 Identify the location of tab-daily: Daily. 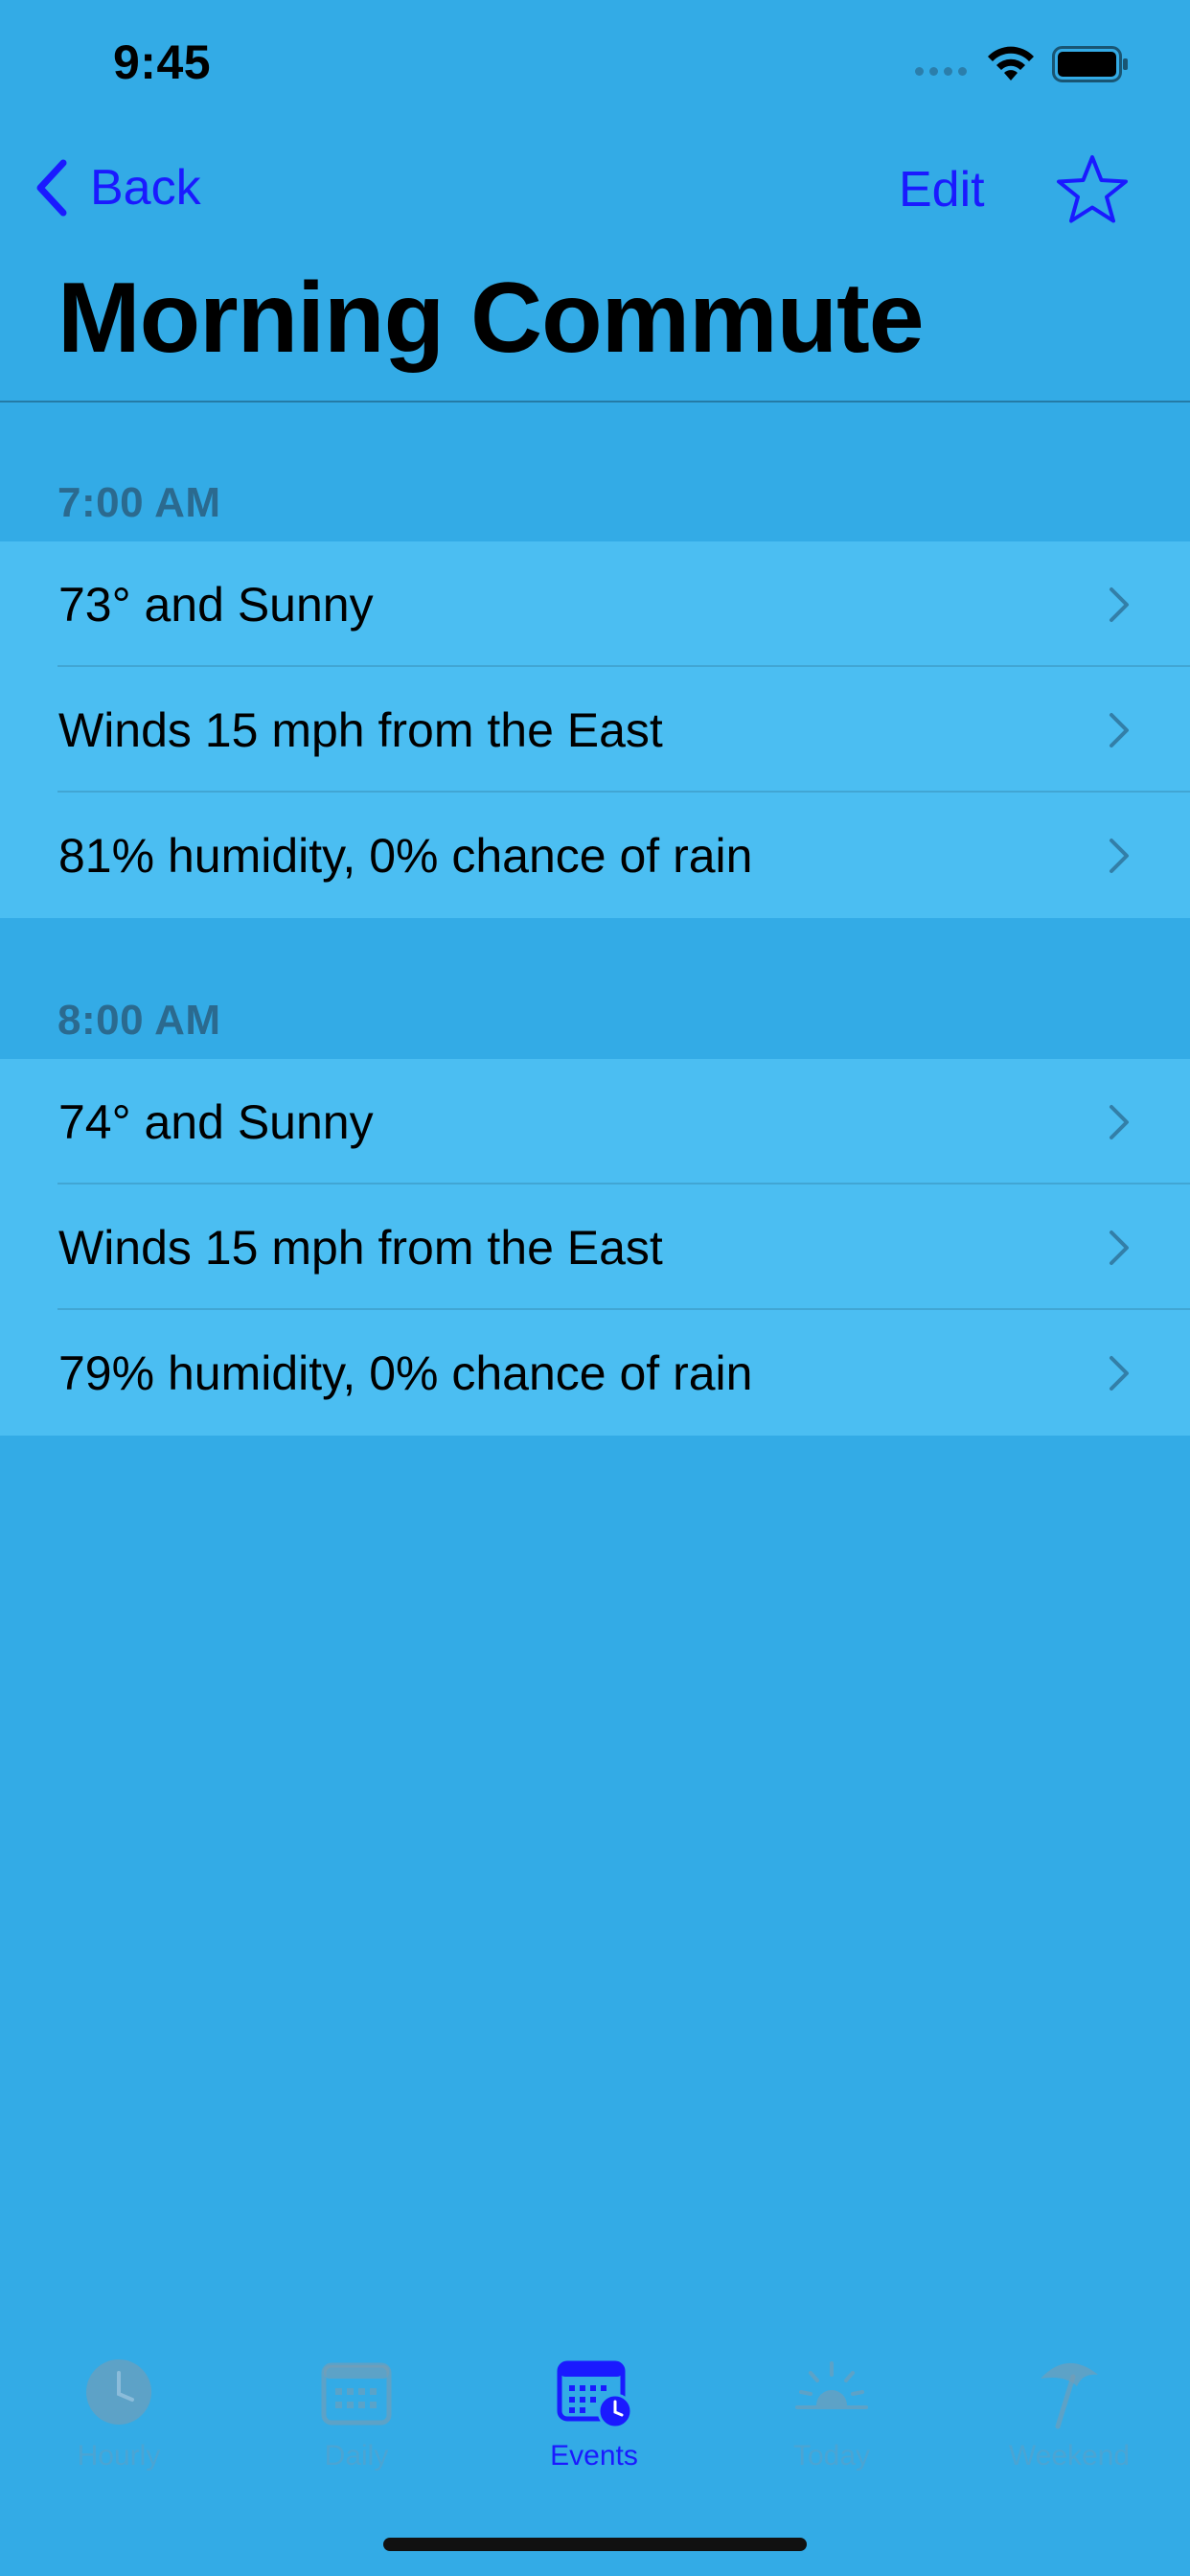
(357, 2413).